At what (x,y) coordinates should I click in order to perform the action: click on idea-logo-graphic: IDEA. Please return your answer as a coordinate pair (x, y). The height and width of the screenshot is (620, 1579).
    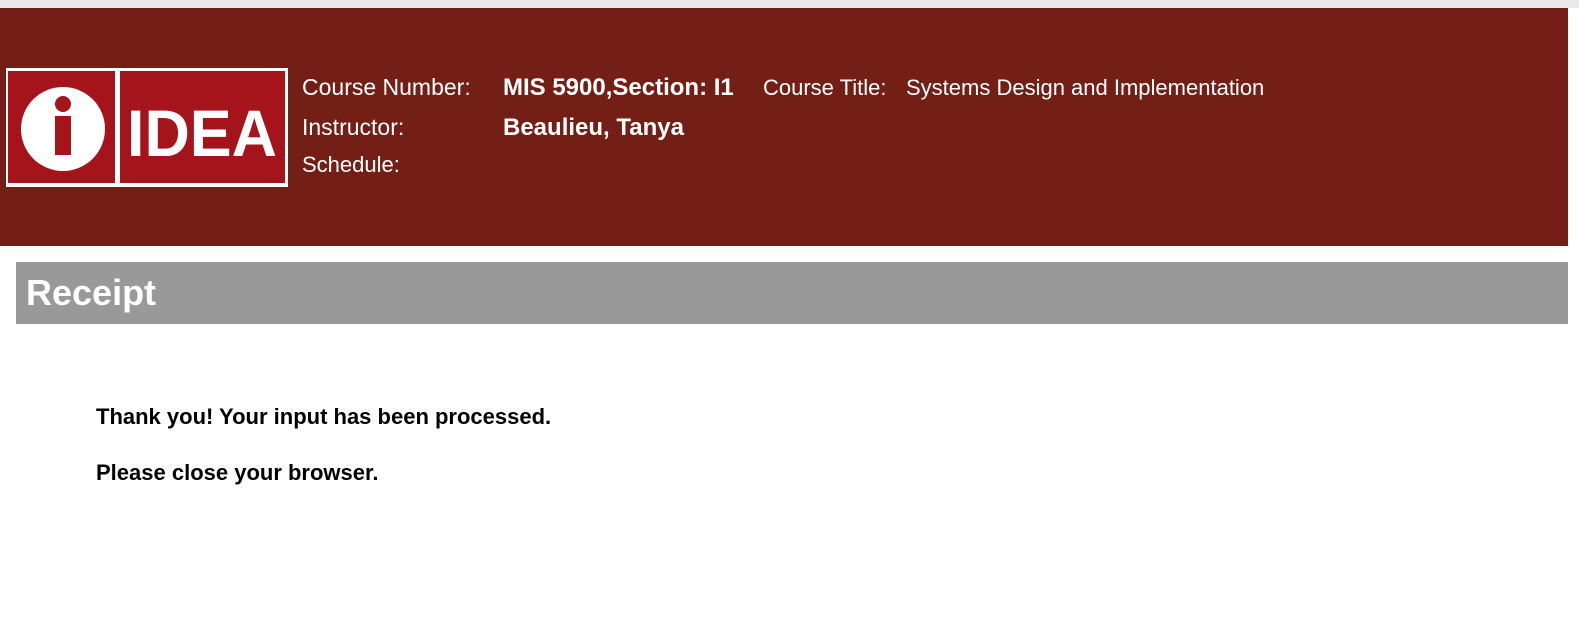
    Looking at the image, I should click on (146, 127).